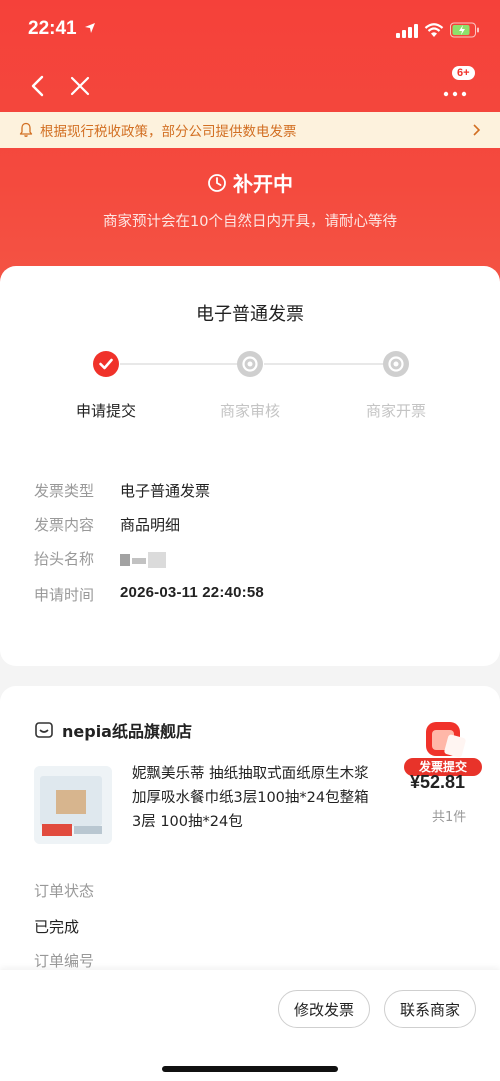 The width and height of the screenshot is (500, 1081). What do you see at coordinates (463, 73) in the screenshot?
I see `message-badge: 6+` at bounding box center [463, 73].